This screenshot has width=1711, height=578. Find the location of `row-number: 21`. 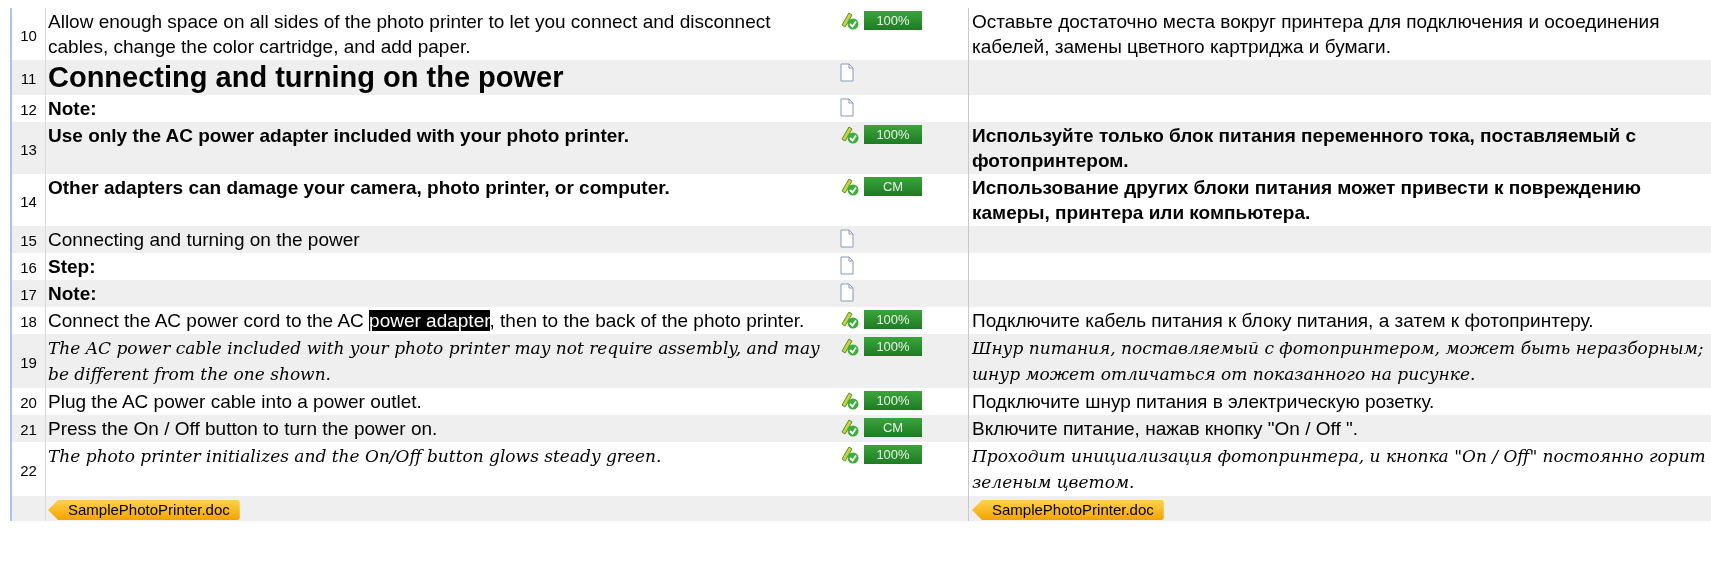

row-number: 21 is located at coordinates (29, 428).